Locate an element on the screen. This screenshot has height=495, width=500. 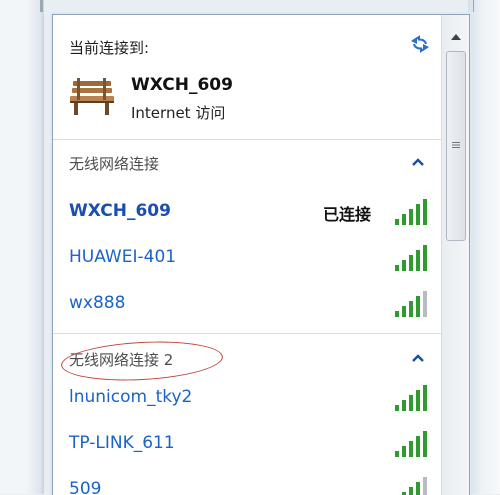
scroll-up-arrow-icon is located at coordinates (456, 37).